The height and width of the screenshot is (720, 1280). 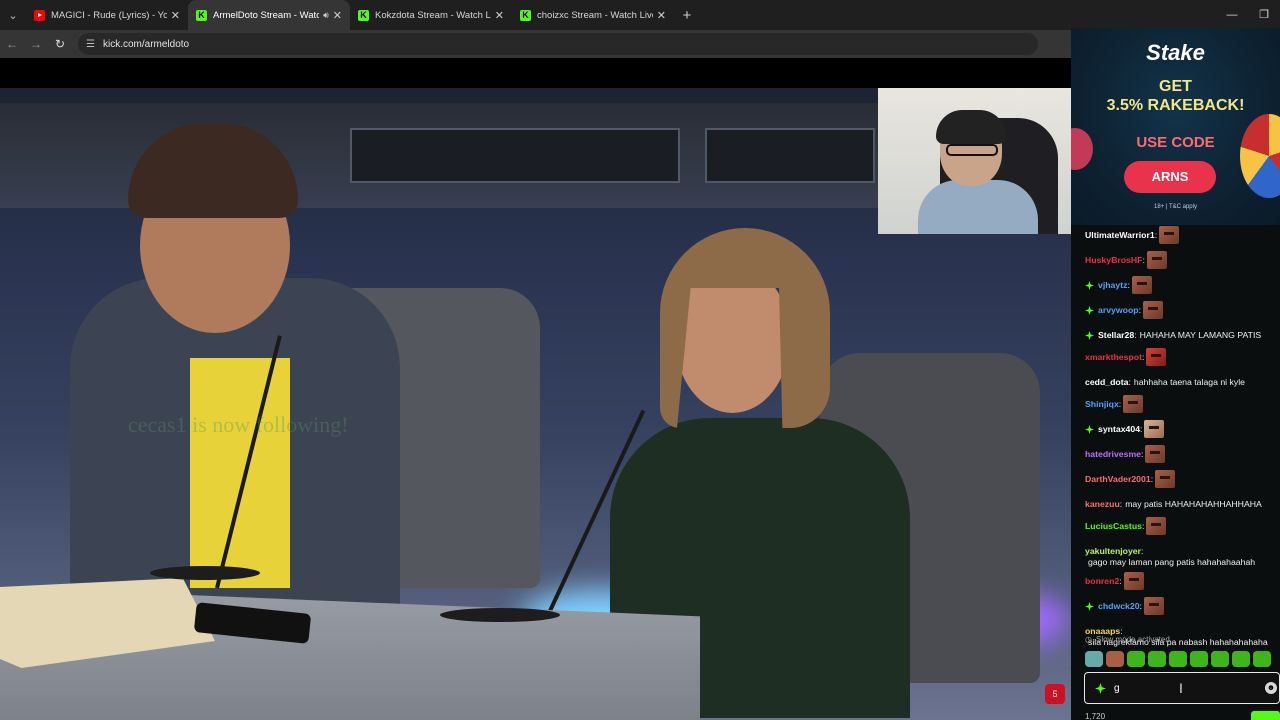 I want to click on speaker-icon: 🔊︎, so click(x=326, y=15).